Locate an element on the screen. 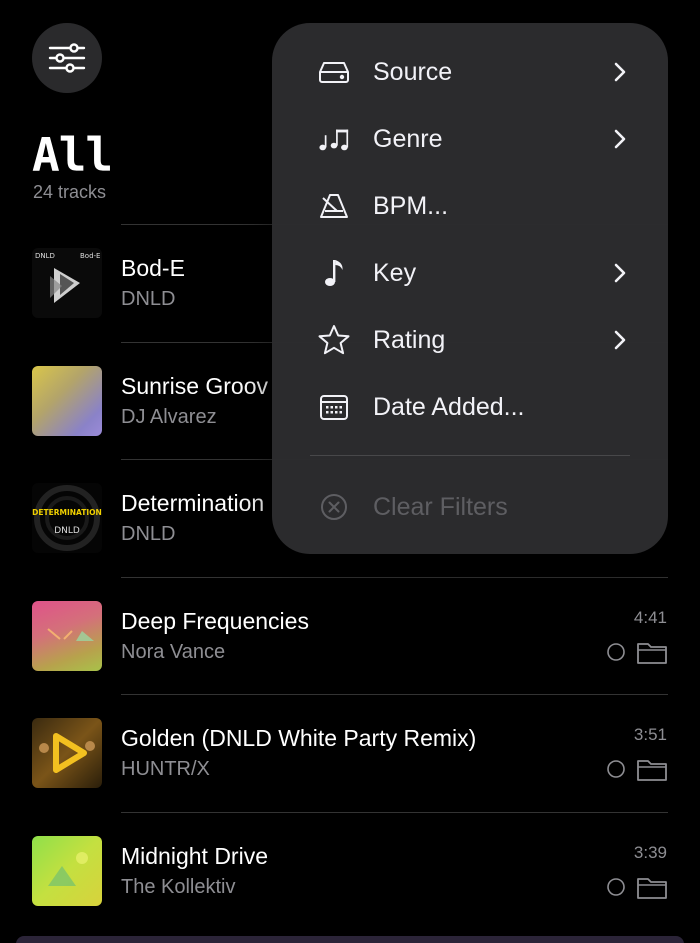 Image resolution: width=700 pixels, height=943 pixels. menu-item-label: Rating is located at coordinates (409, 339).